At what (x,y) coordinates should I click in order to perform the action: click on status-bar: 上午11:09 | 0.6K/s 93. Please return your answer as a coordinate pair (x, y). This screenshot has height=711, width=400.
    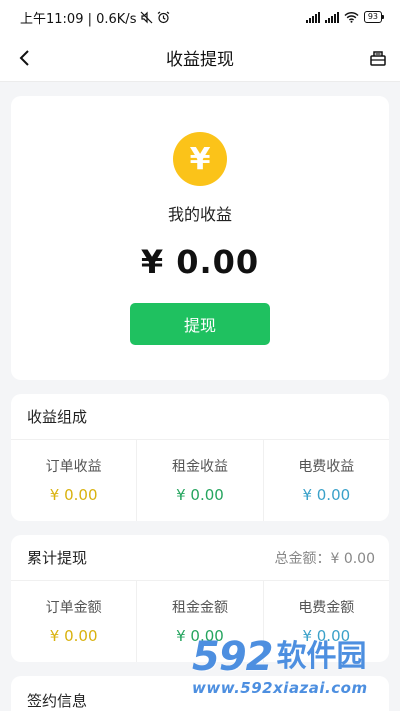
    Looking at the image, I should click on (200, 17).